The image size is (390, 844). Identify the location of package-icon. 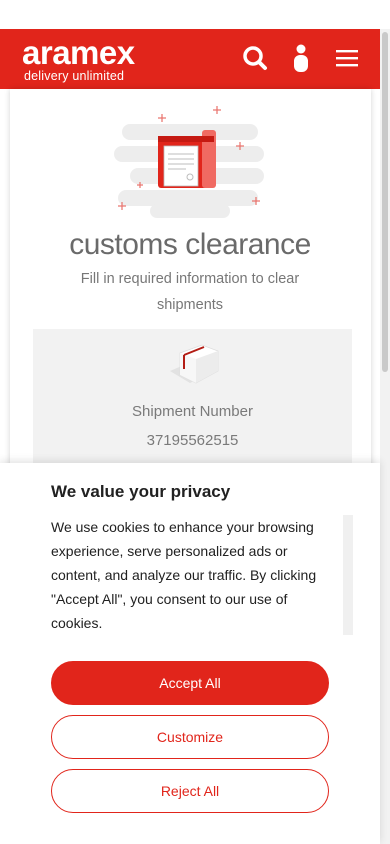
(194, 364).